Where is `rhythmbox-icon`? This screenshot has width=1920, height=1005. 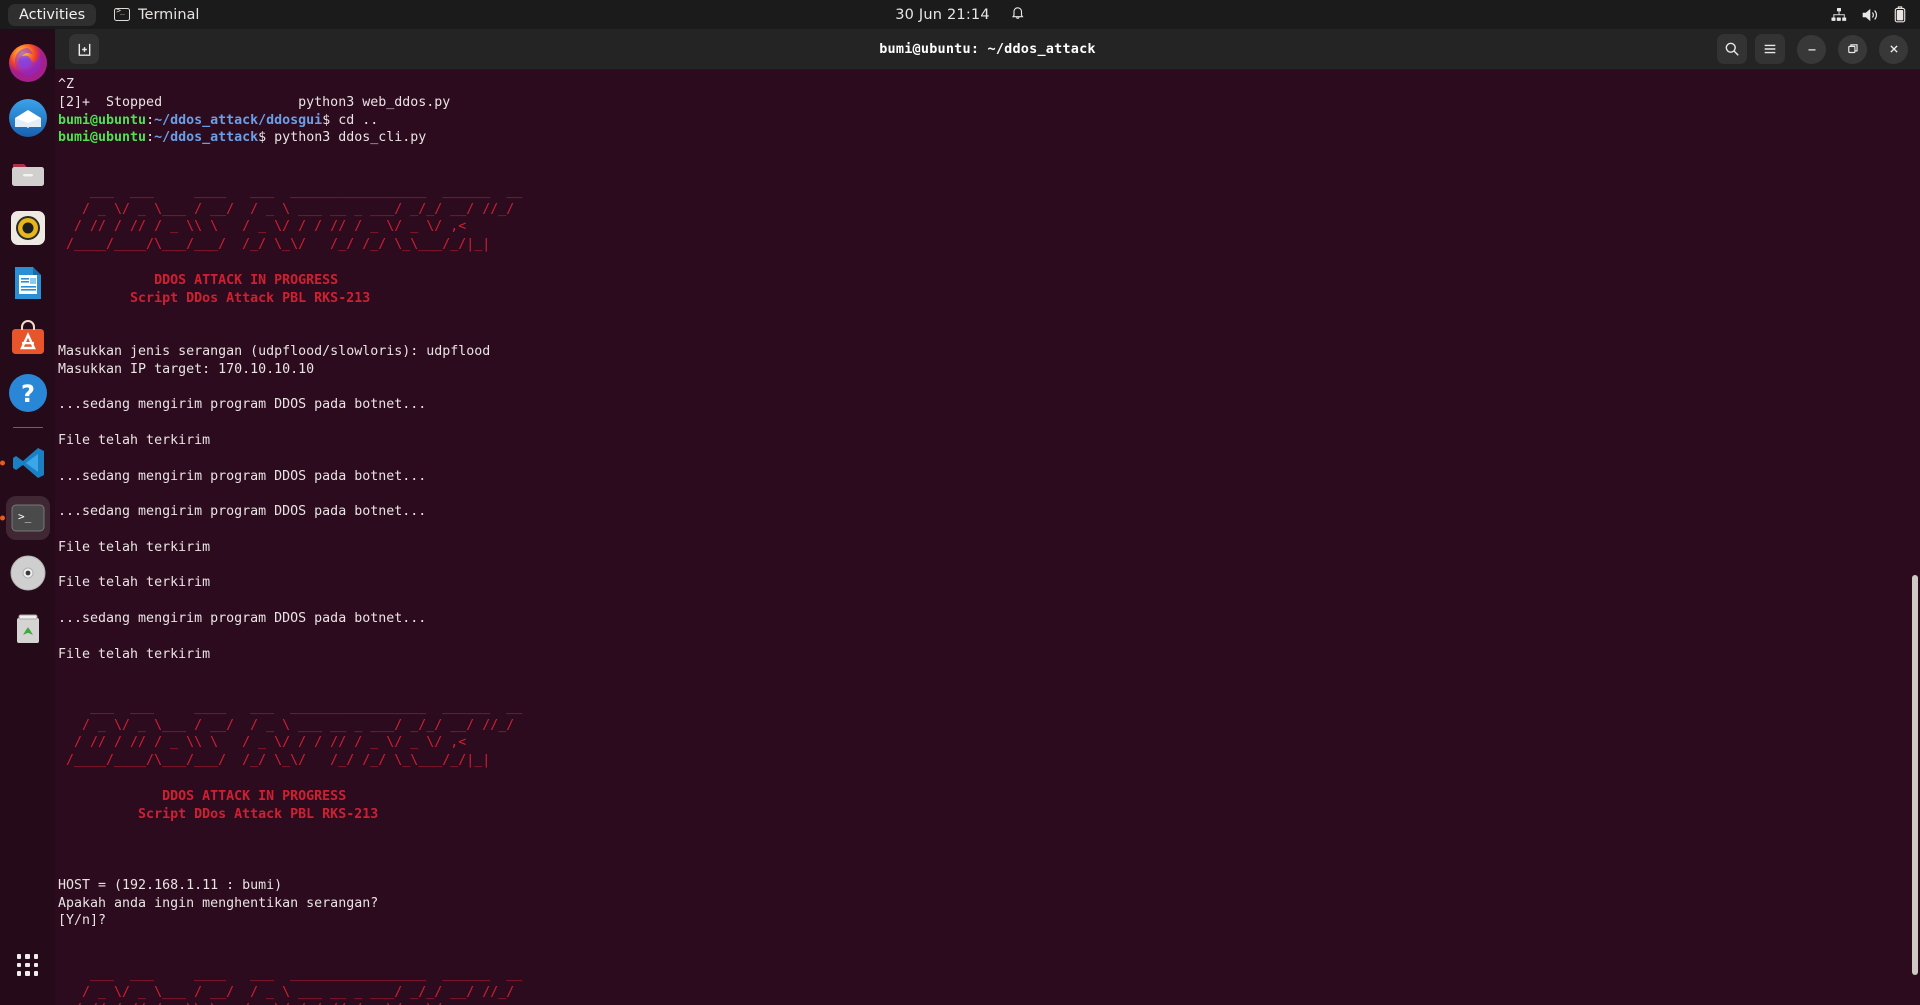 rhythmbox-icon is located at coordinates (27, 228).